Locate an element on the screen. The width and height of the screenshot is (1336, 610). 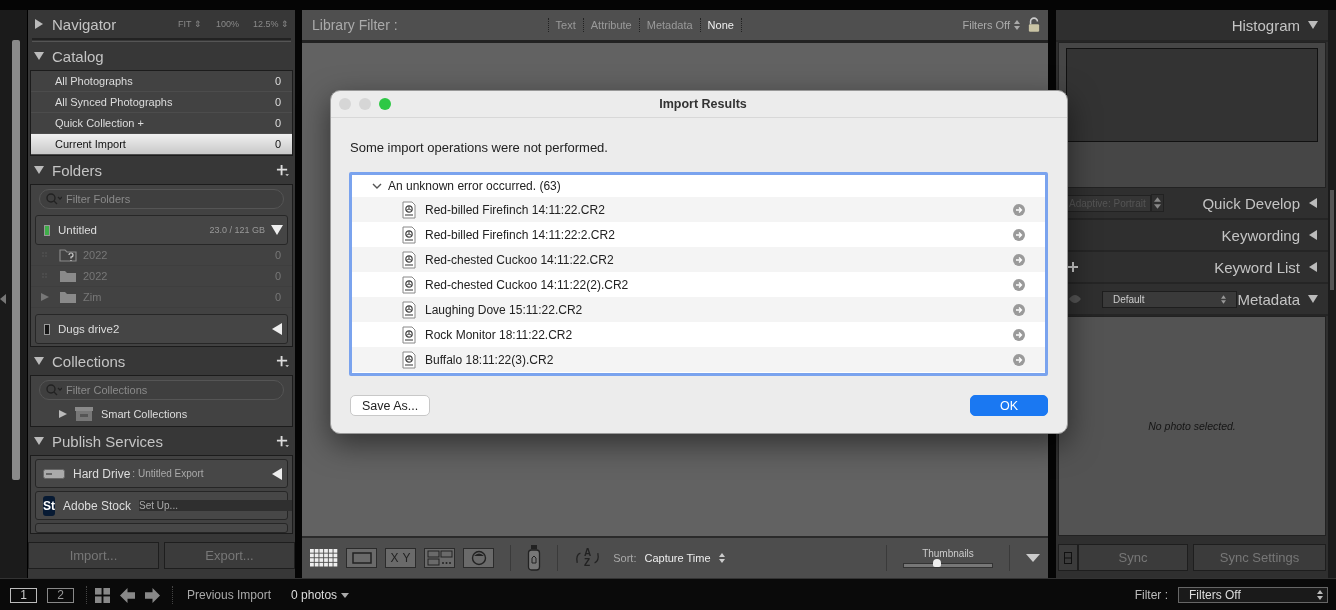
stock-logo: St is located at coordinates (49, 505).